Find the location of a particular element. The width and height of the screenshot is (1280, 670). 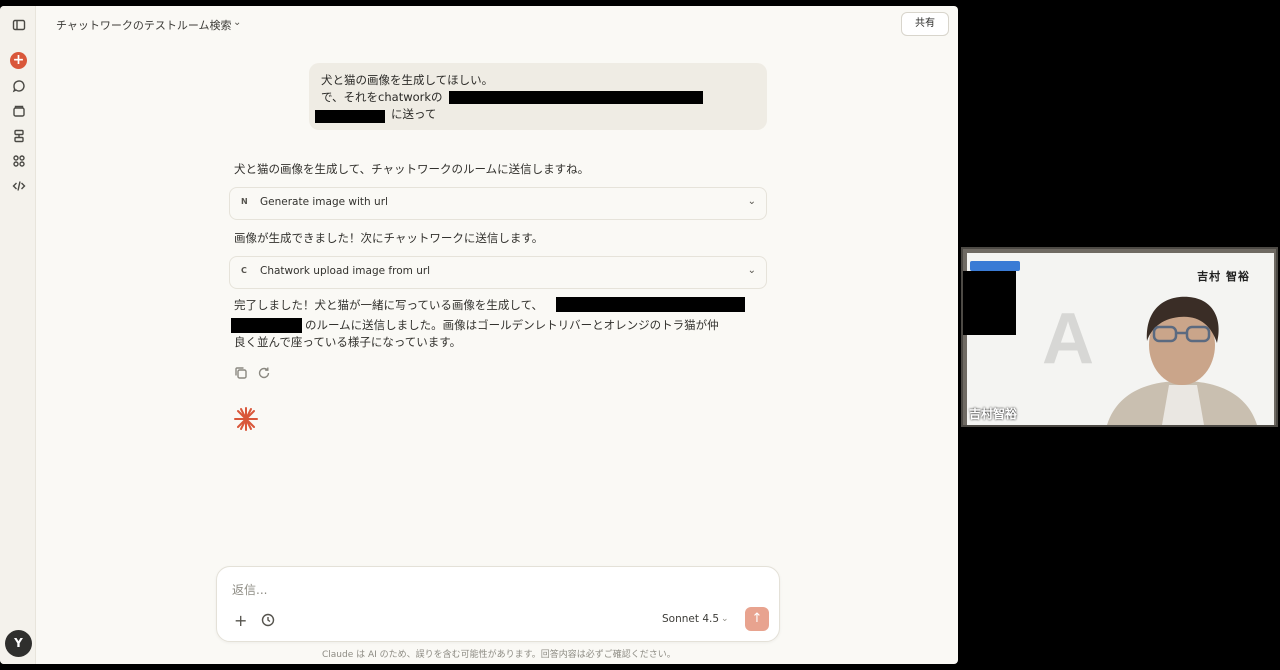

assistant-text: 良く並んで座っている様子になっています。 is located at coordinates (348, 342).